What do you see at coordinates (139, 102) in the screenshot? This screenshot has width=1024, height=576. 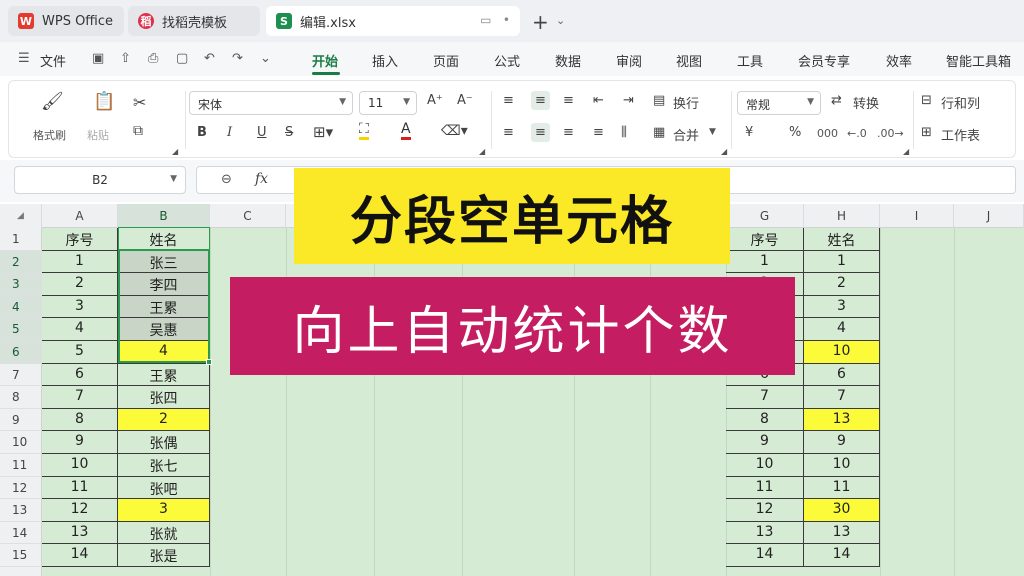 I see `scissors-icon: ✂` at bounding box center [139, 102].